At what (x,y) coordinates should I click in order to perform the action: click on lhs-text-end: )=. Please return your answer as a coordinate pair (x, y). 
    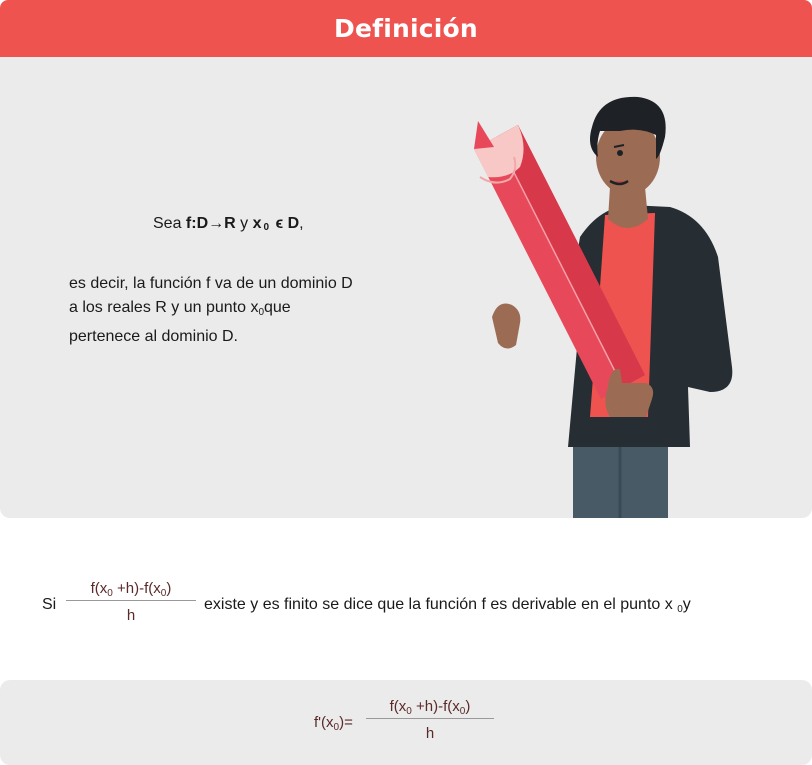
    Looking at the image, I should click on (346, 722).